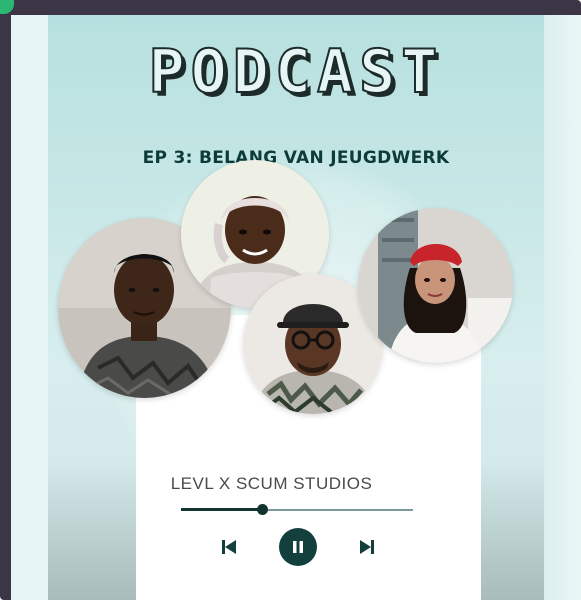 This screenshot has width=581, height=600. I want to click on previous-button, so click(229, 547).